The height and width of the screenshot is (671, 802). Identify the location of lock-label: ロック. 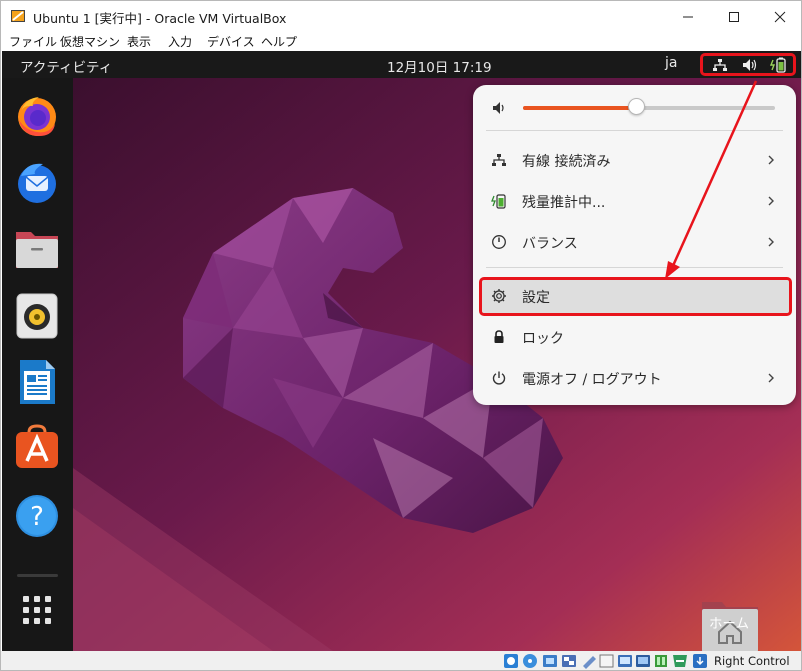
(543, 339).